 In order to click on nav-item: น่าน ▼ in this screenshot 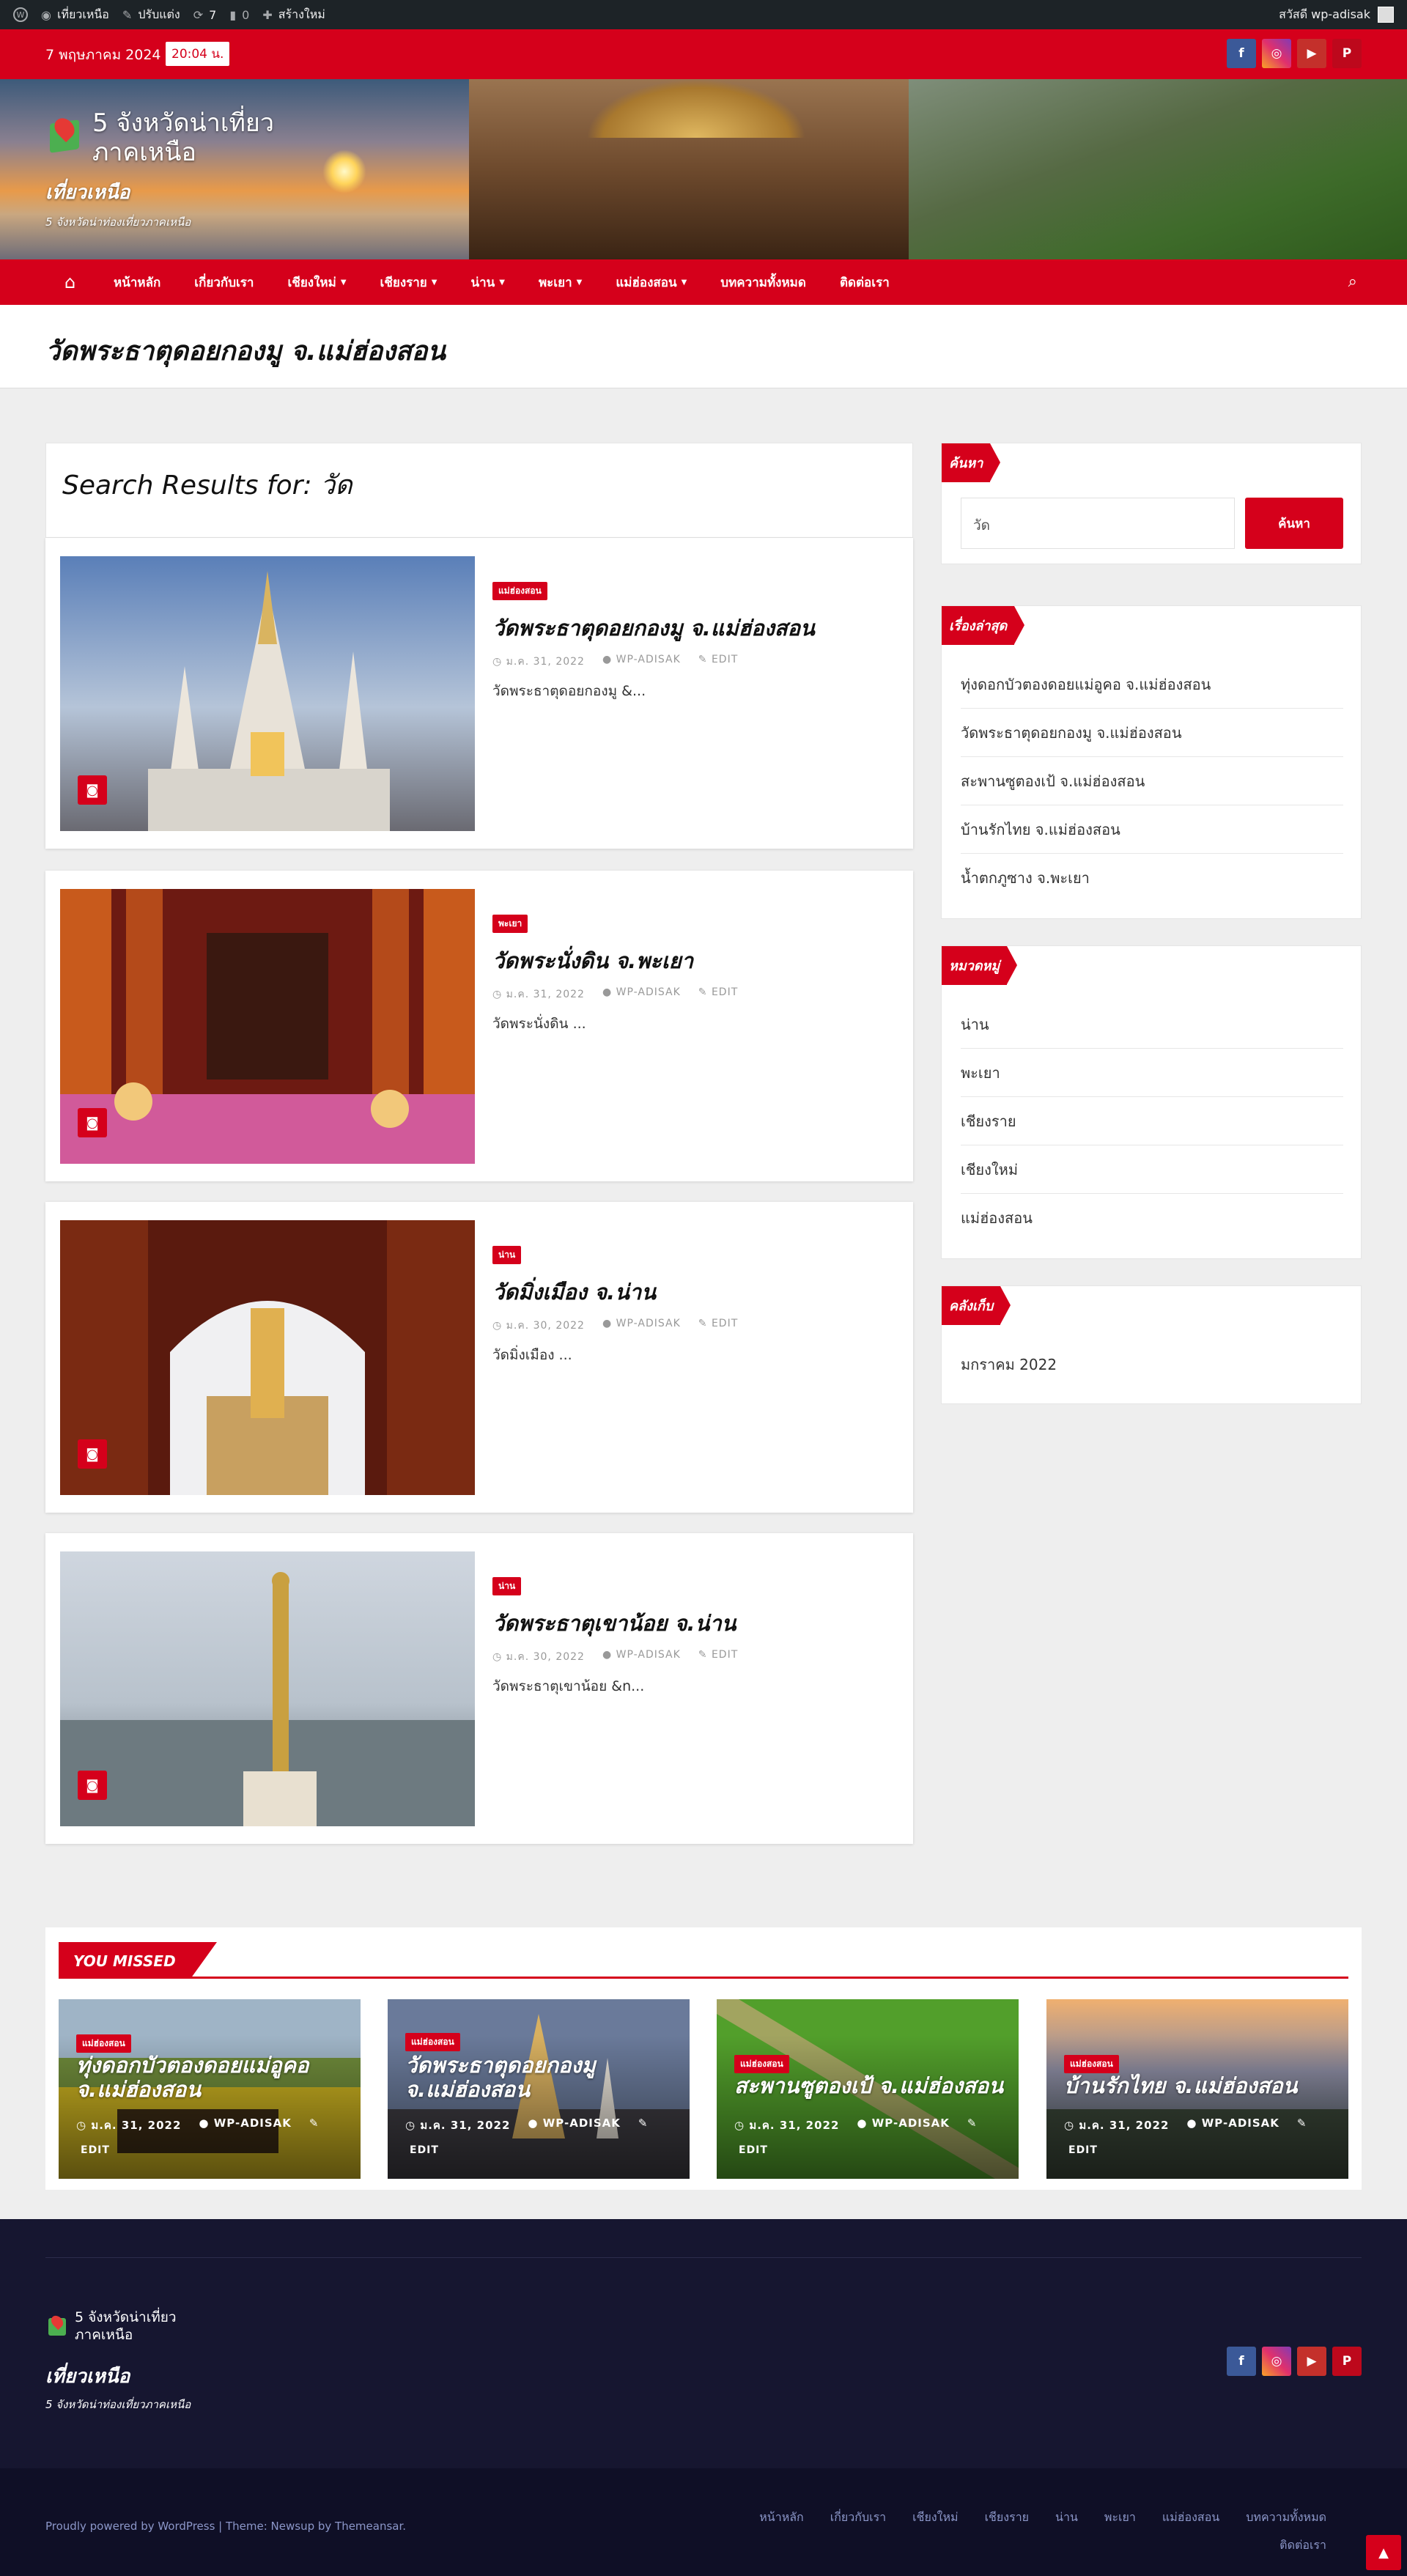, I will do `click(488, 282)`.